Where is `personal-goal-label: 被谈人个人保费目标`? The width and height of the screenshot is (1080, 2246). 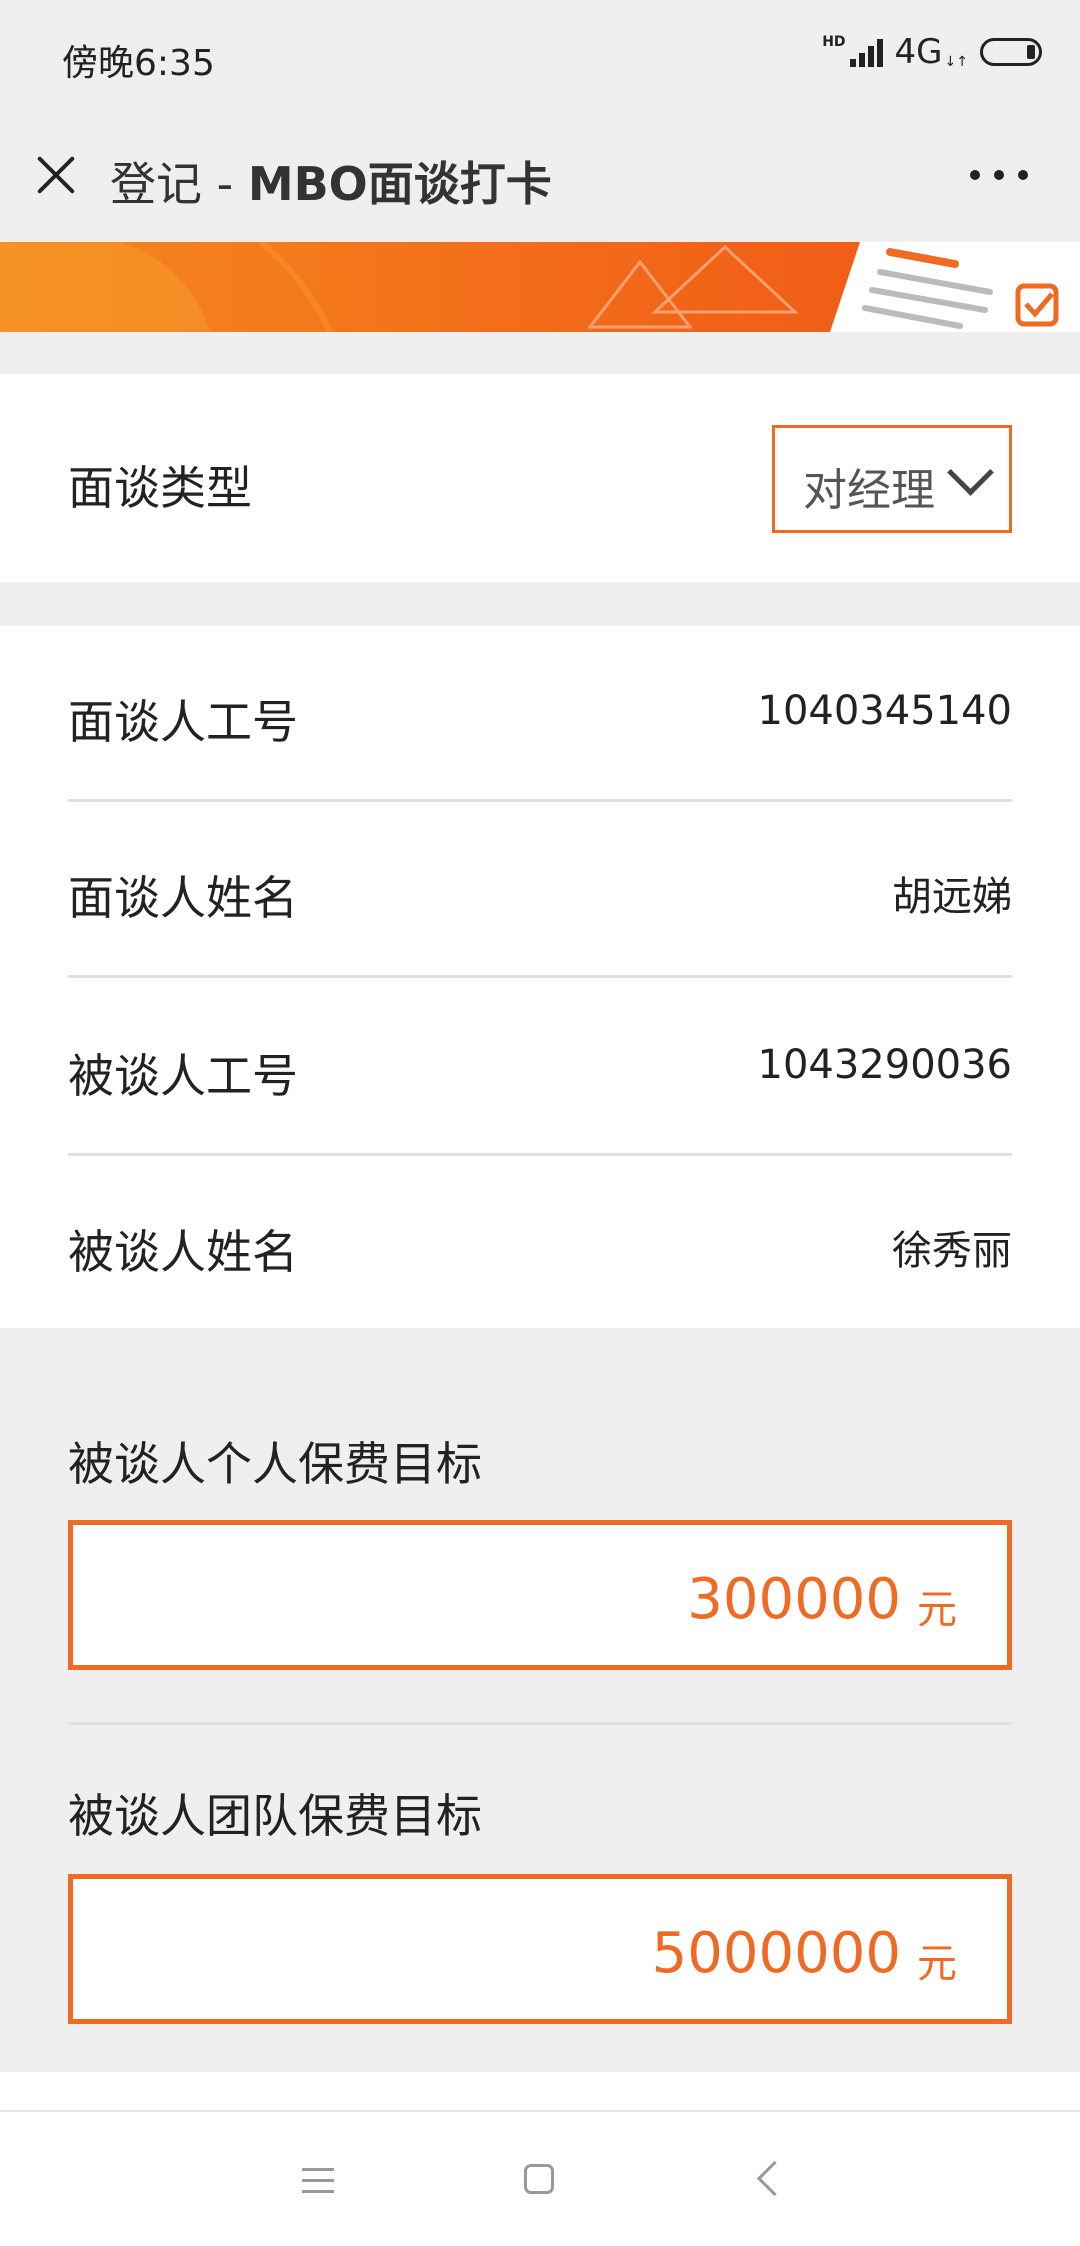
personal-goal-label: 被谈人个人保费目标 is located at coordinates (275, 1464).